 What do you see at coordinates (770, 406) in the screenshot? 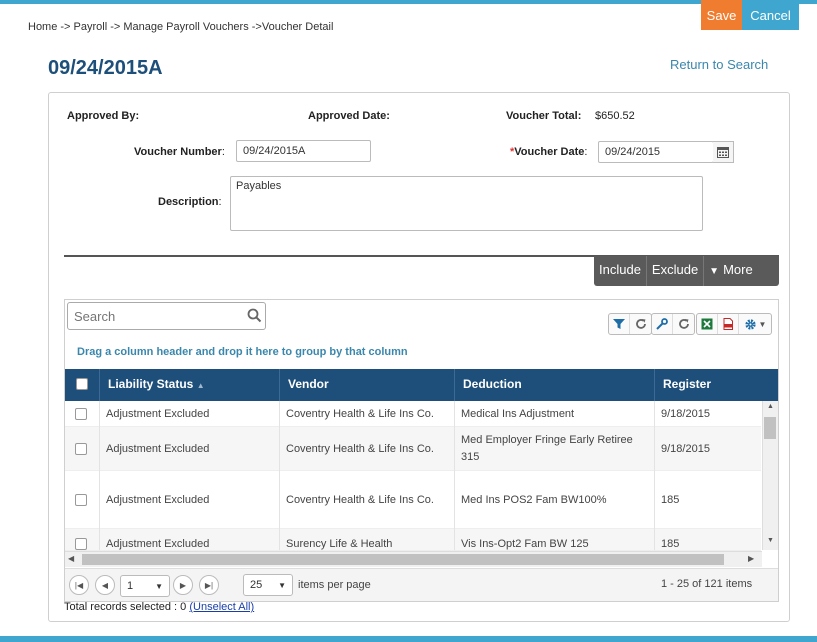
I see `scroll-up-icon: ▲` at bounding box center [770, 406].